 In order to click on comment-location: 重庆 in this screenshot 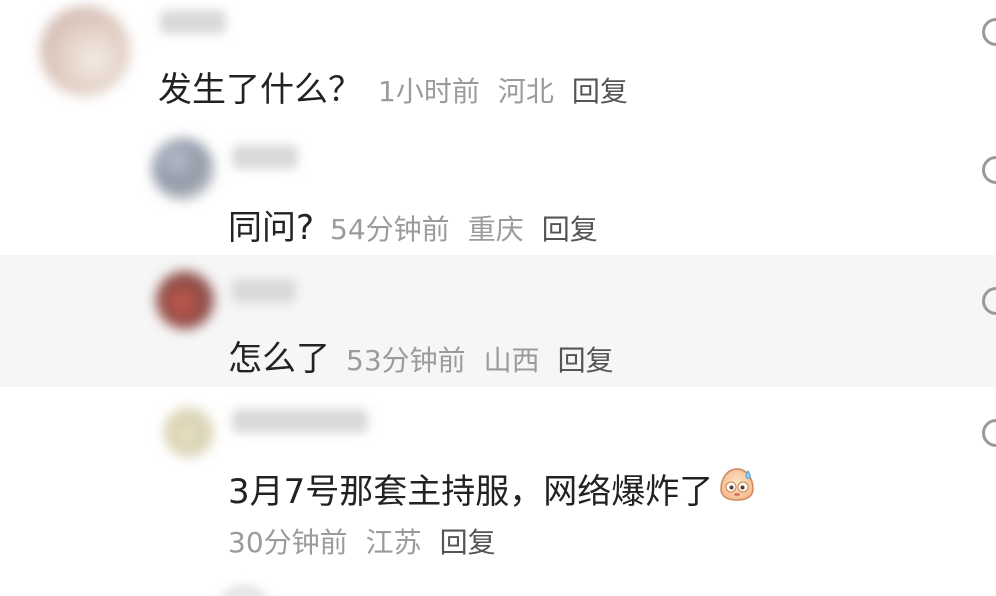, I will do `click(495, 229)`.